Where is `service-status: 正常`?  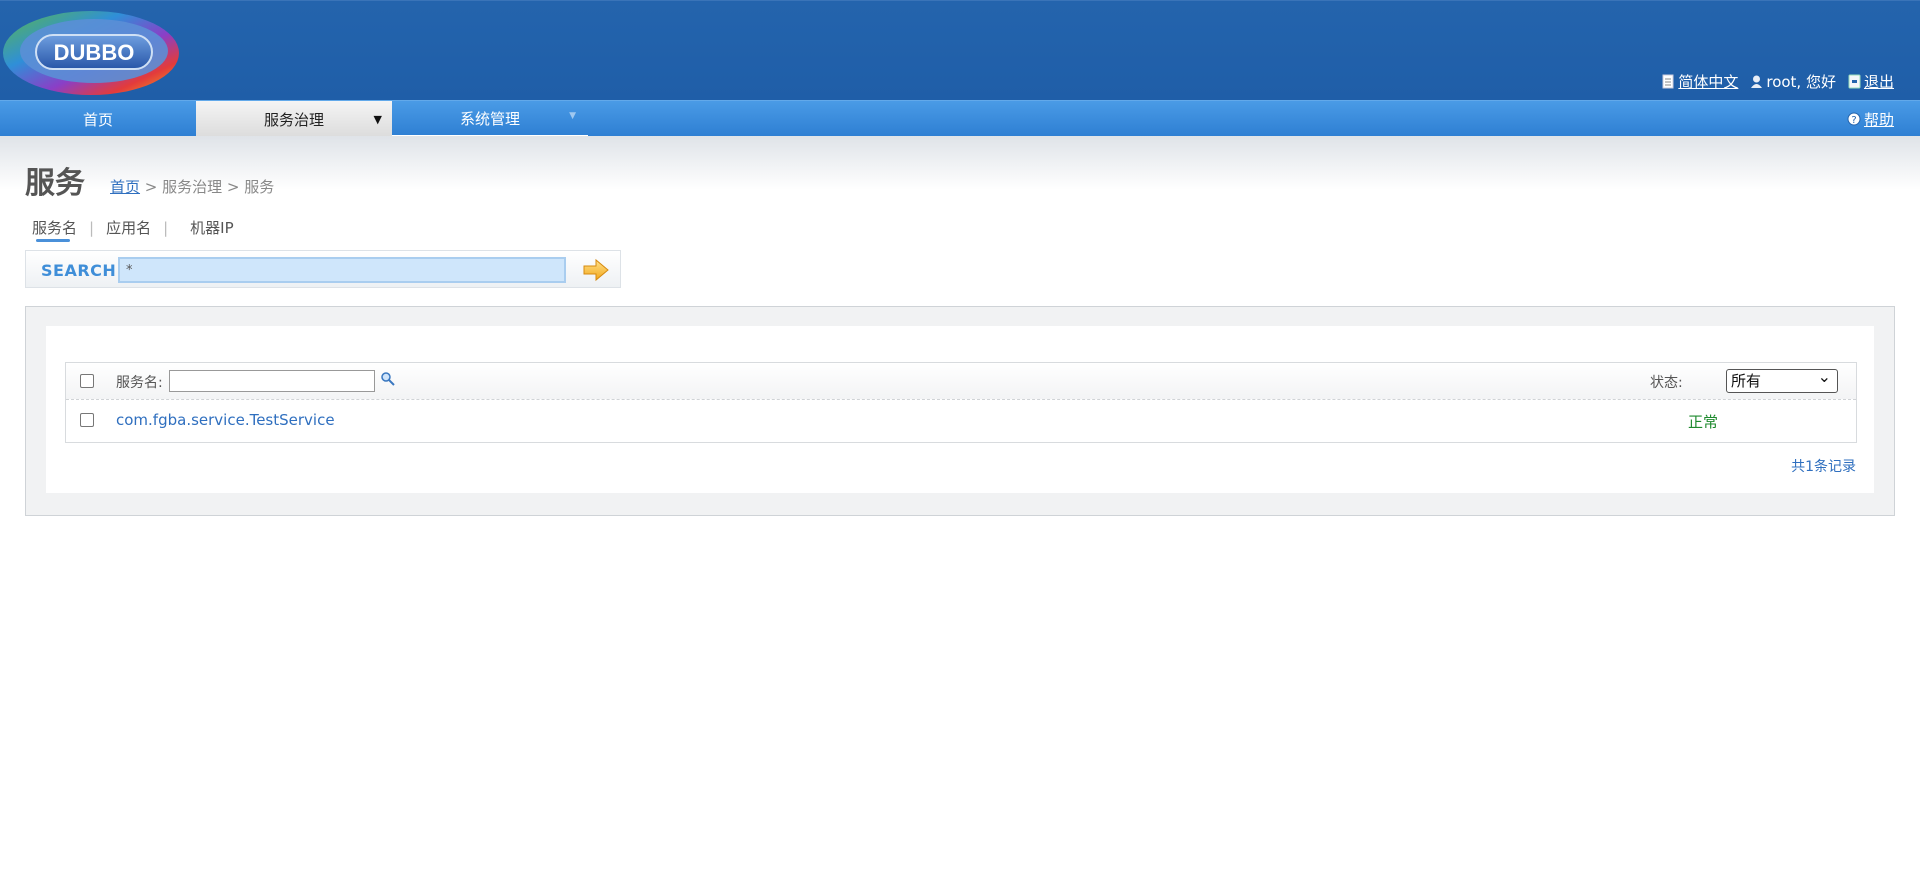 service-status: 正常 is located at coordinates (1703, 422).